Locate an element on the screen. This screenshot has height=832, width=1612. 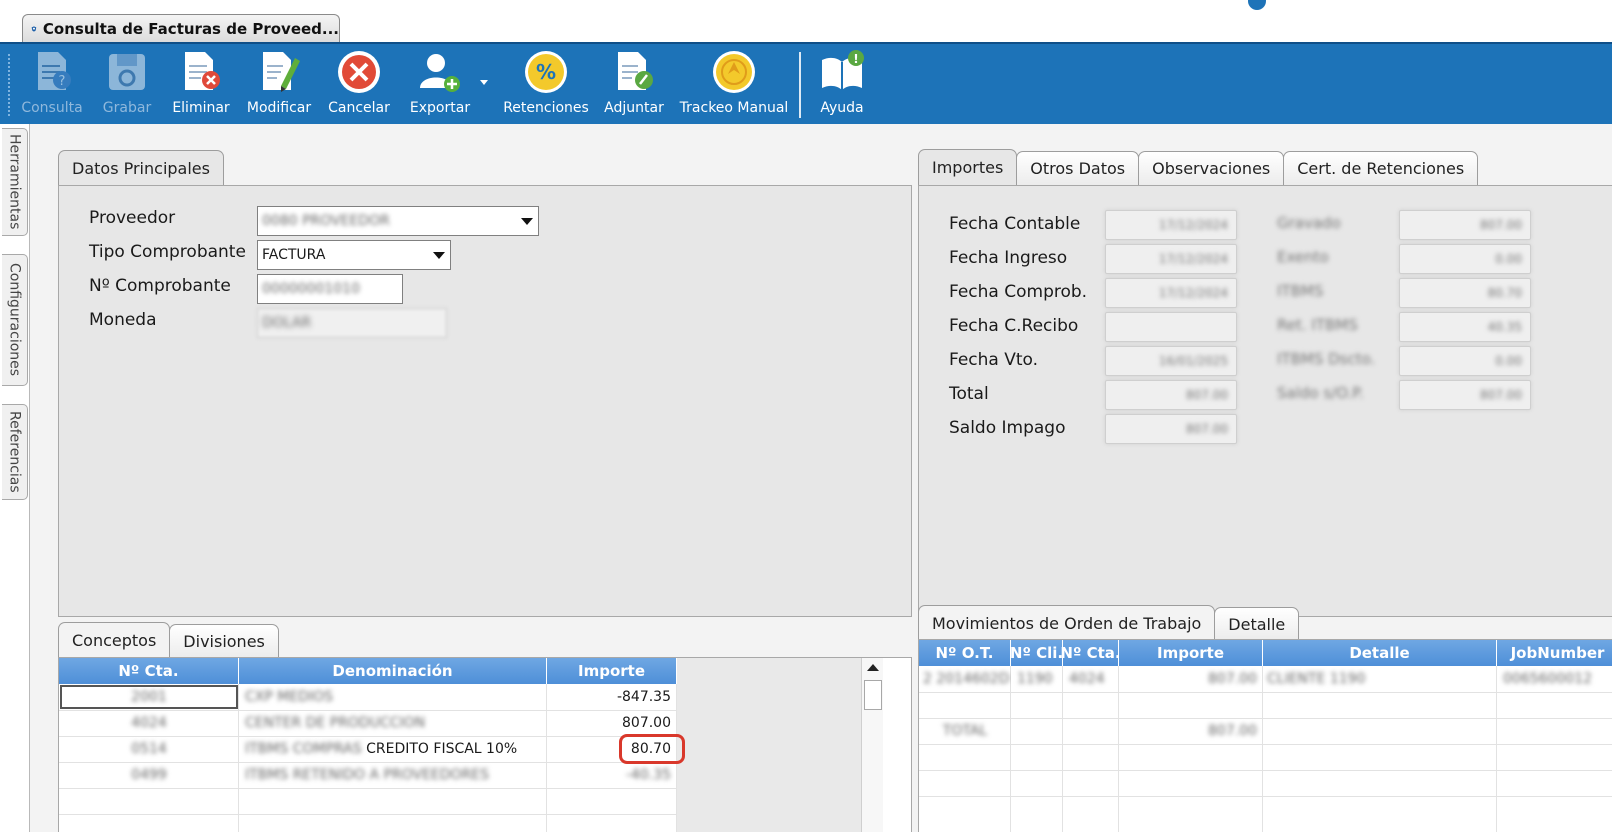
itbms-value: 80.70 is located at coordinates (1465, 293).